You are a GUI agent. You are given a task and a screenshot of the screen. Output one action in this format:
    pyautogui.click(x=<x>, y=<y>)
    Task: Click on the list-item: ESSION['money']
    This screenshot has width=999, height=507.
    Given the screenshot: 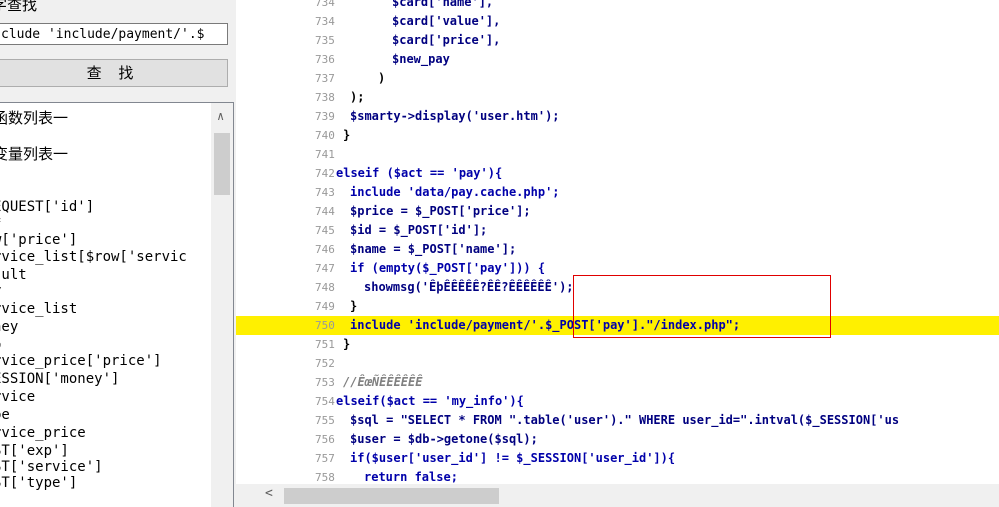 What is the action you would take?
    pyautogui.click(x=59, y=379)
    